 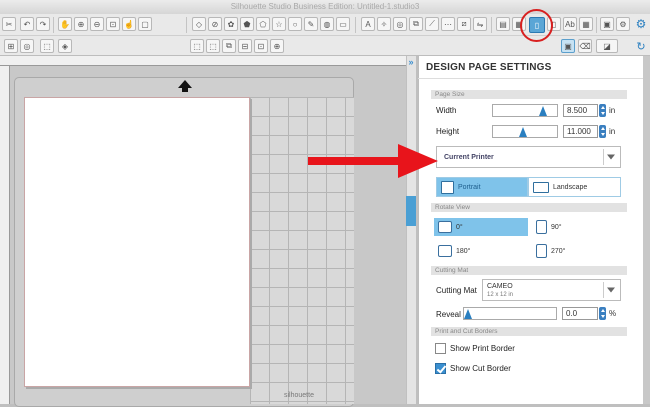 What do you see at coordinates (416, 24) in the screenshot?
I see `offset-icon: ⧉` at bounding box center [416, 24].